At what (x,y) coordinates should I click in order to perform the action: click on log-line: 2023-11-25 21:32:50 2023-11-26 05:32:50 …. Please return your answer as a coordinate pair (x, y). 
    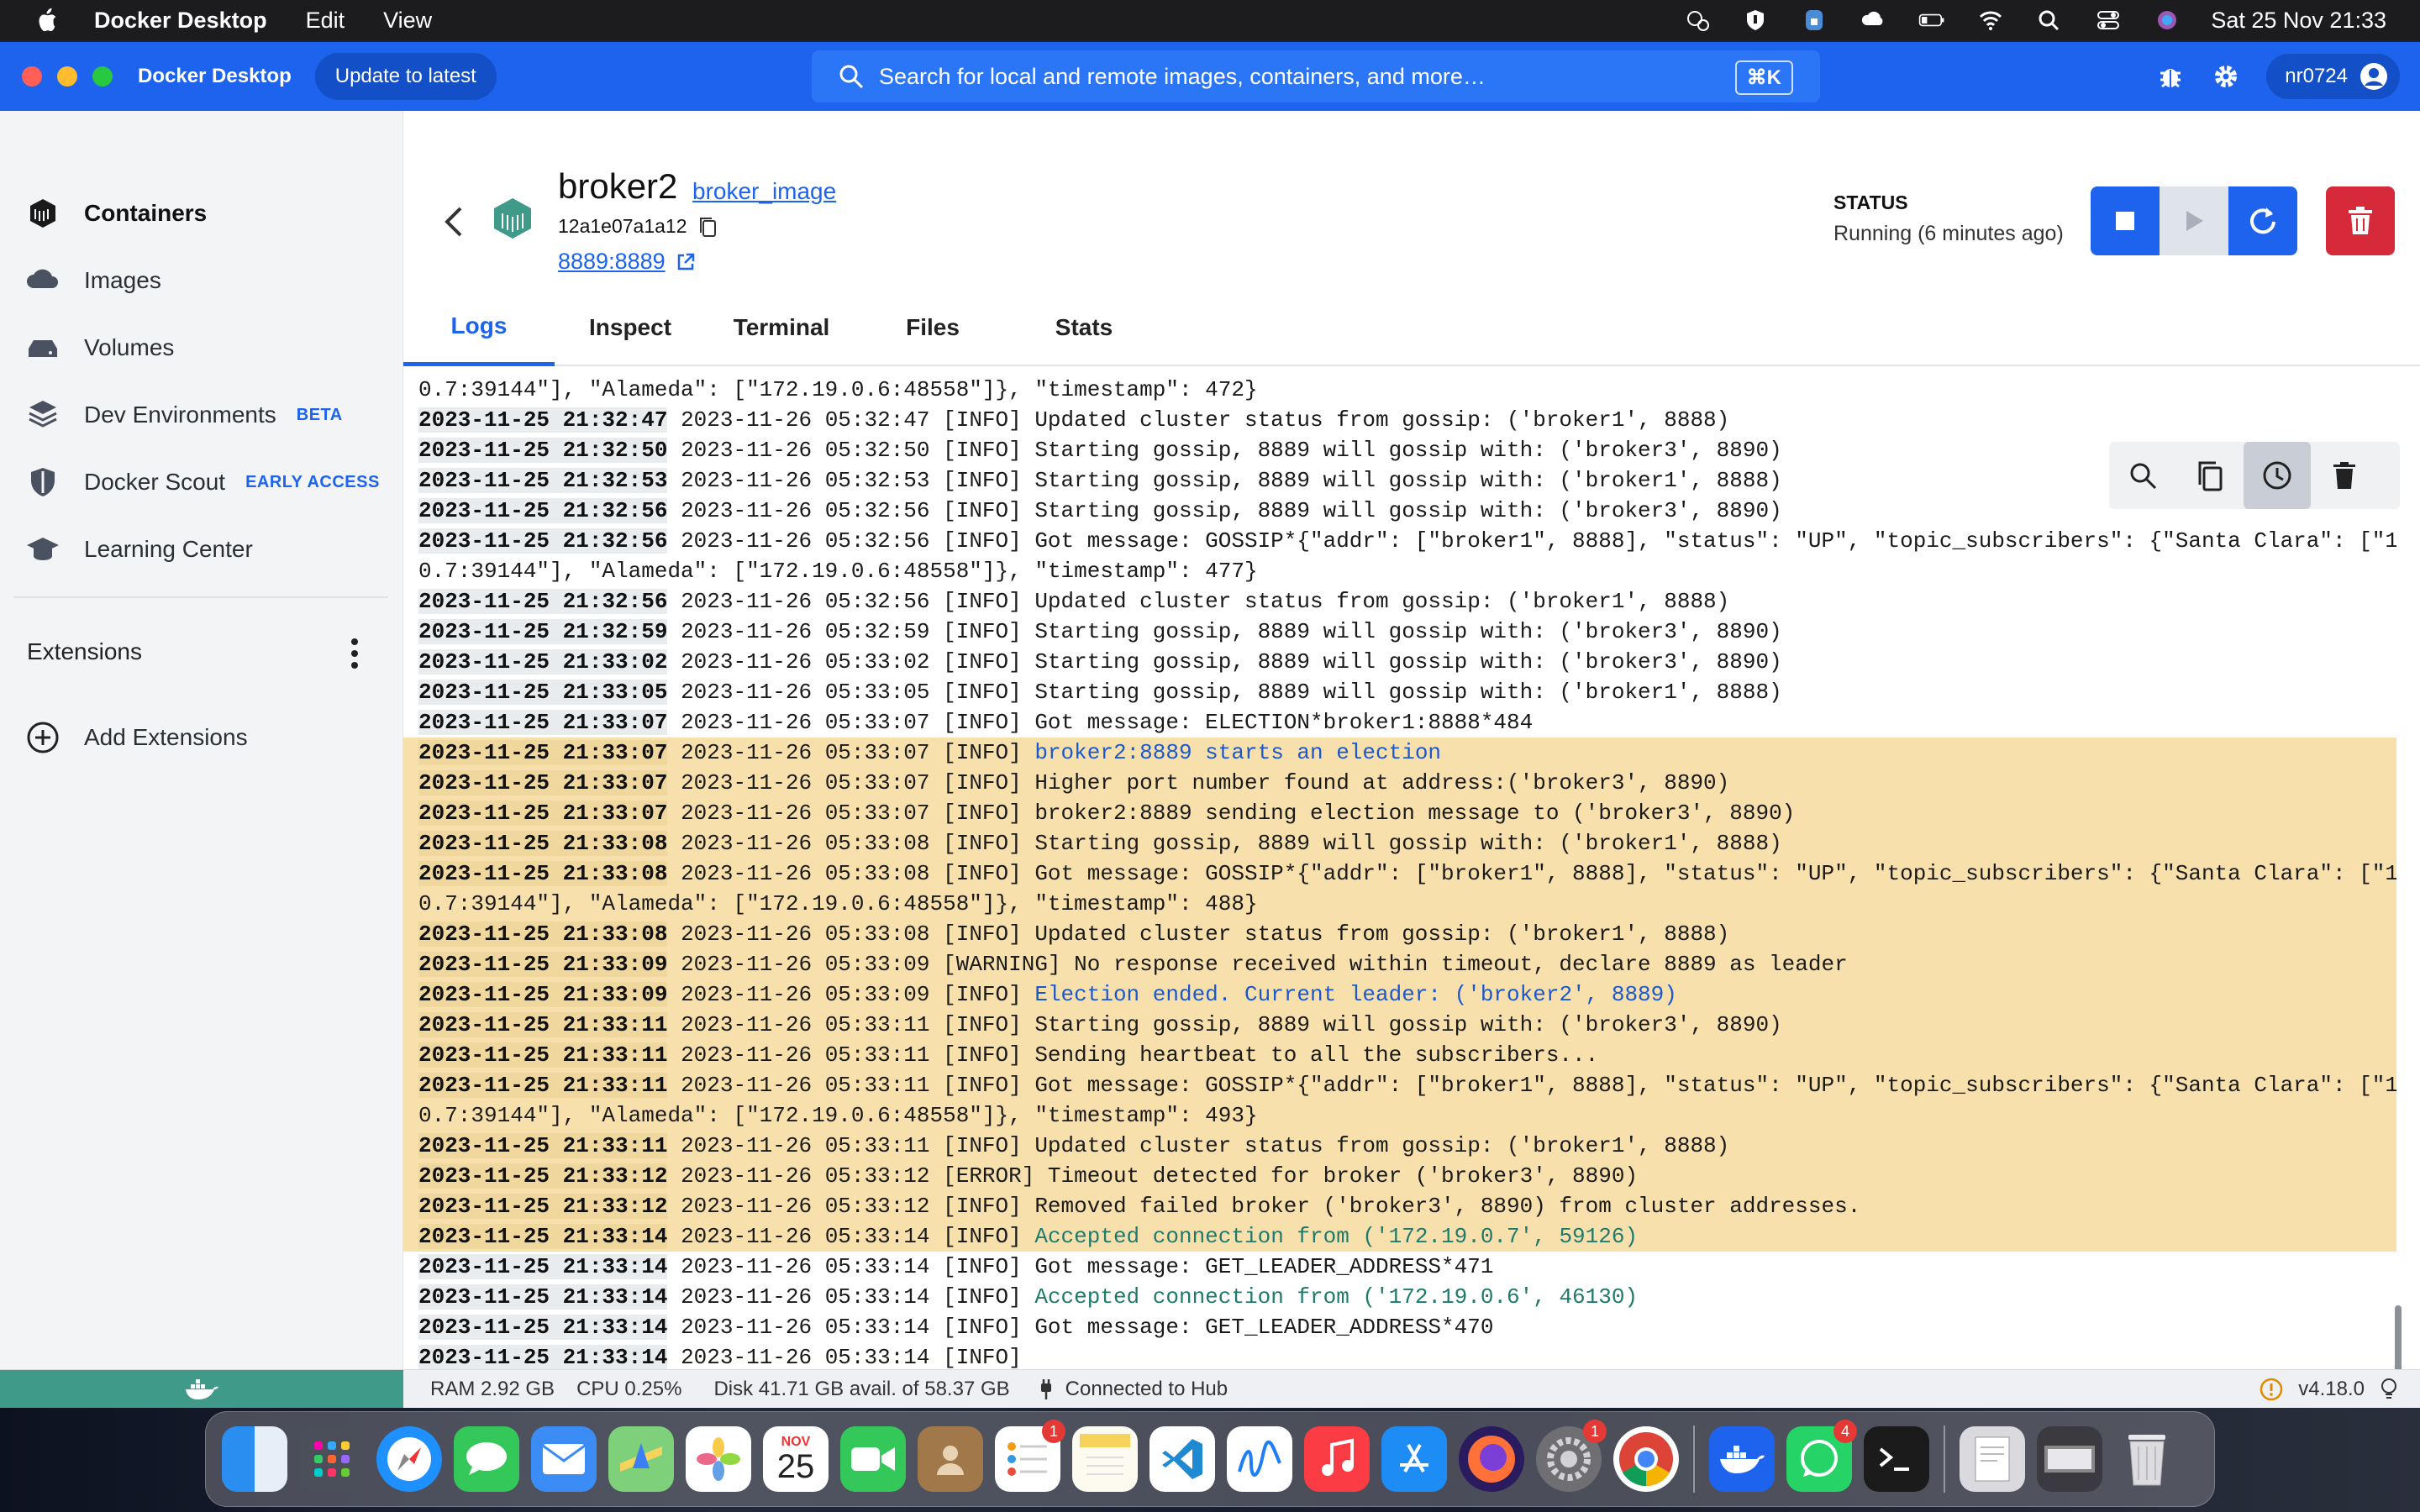
    Looking at the image, I should click on (1399, 450).